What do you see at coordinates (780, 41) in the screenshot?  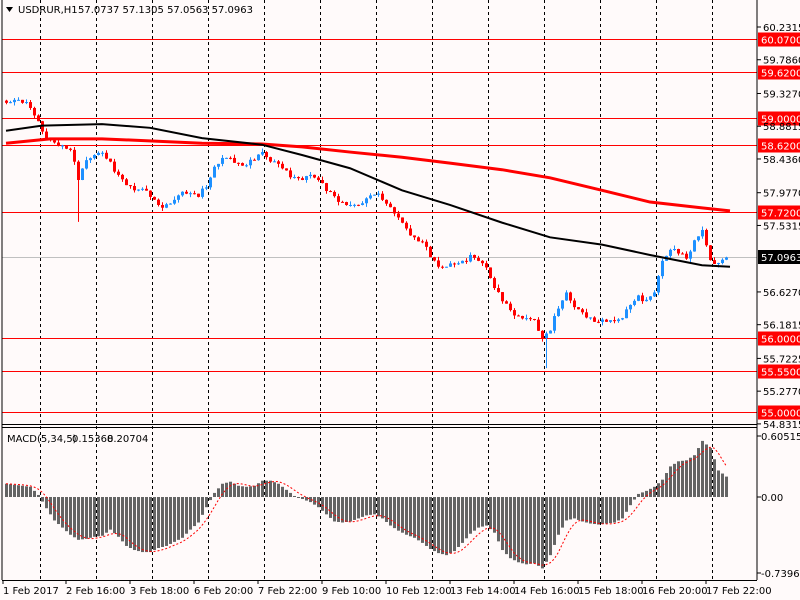 I see `level-value: 60.0700` at bounding box center [780, 41].